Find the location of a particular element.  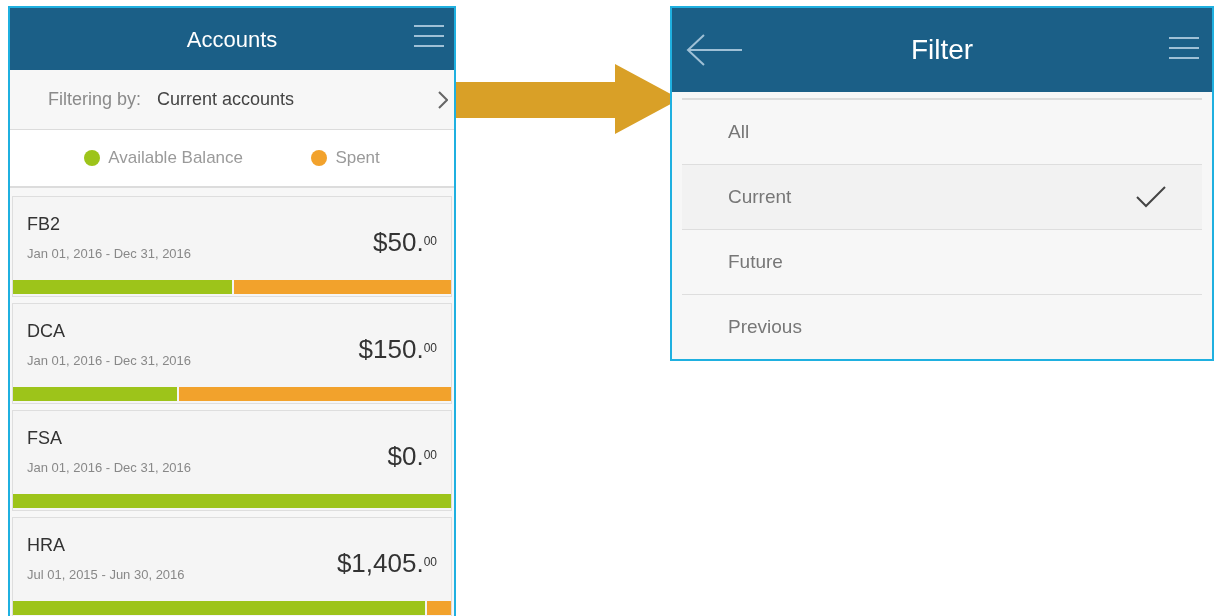

account-card: FSA Jan 01, 2016 - Dec 31, 2016 $0.$^{00}$ is located at coordinates (232, 460).